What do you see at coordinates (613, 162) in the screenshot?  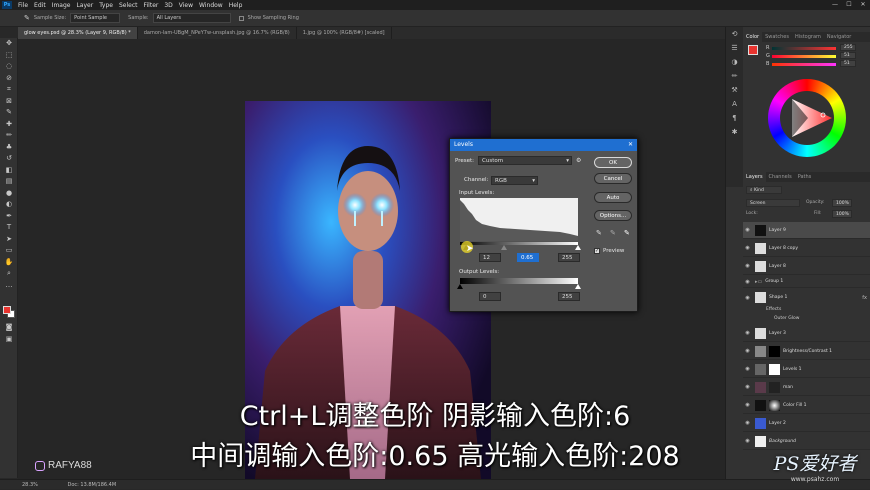 I see `ok-button: OK` at bounding box center [613, 162].